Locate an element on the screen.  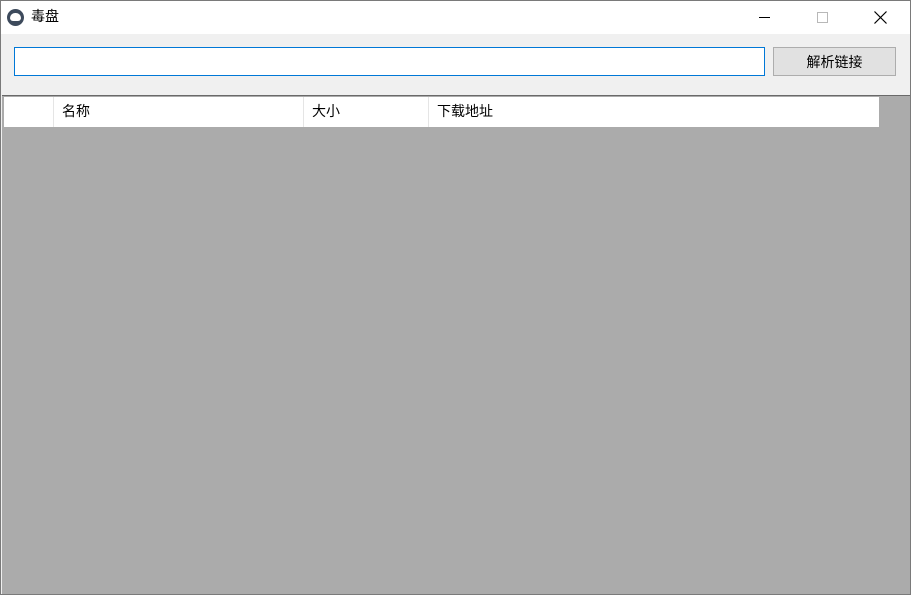
maximize-button is located at coordinates (822, 17).